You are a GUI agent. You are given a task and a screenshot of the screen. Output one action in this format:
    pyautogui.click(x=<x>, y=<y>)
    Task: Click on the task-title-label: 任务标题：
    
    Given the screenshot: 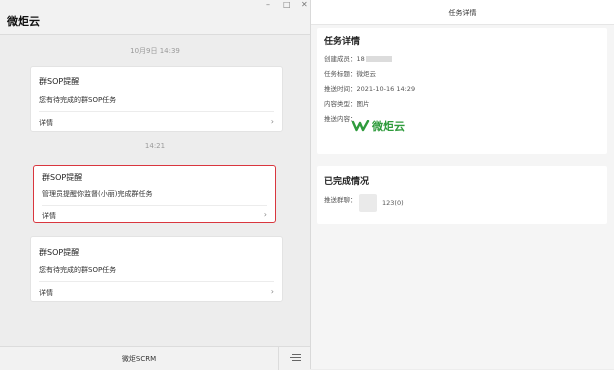 What is the action you would take?
    pyautogui.click(x=340, y=74)
    